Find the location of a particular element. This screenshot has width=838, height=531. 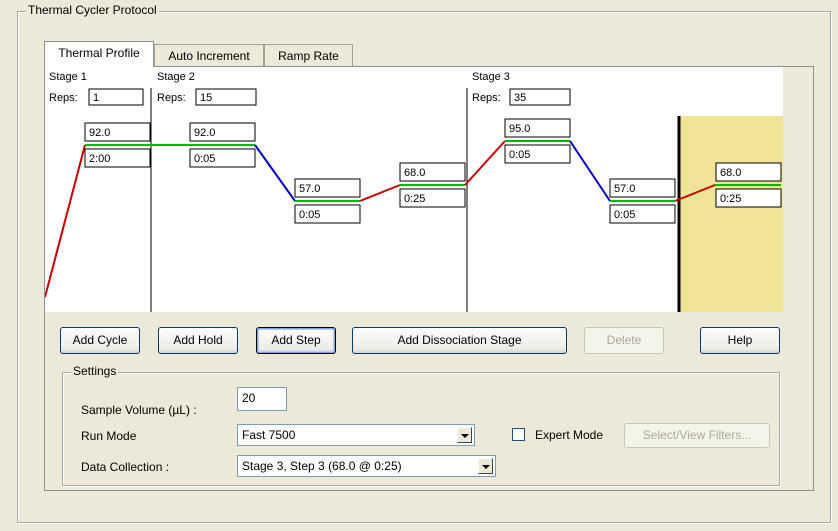

settings-title: Settings is located at coordinates (95, 371).